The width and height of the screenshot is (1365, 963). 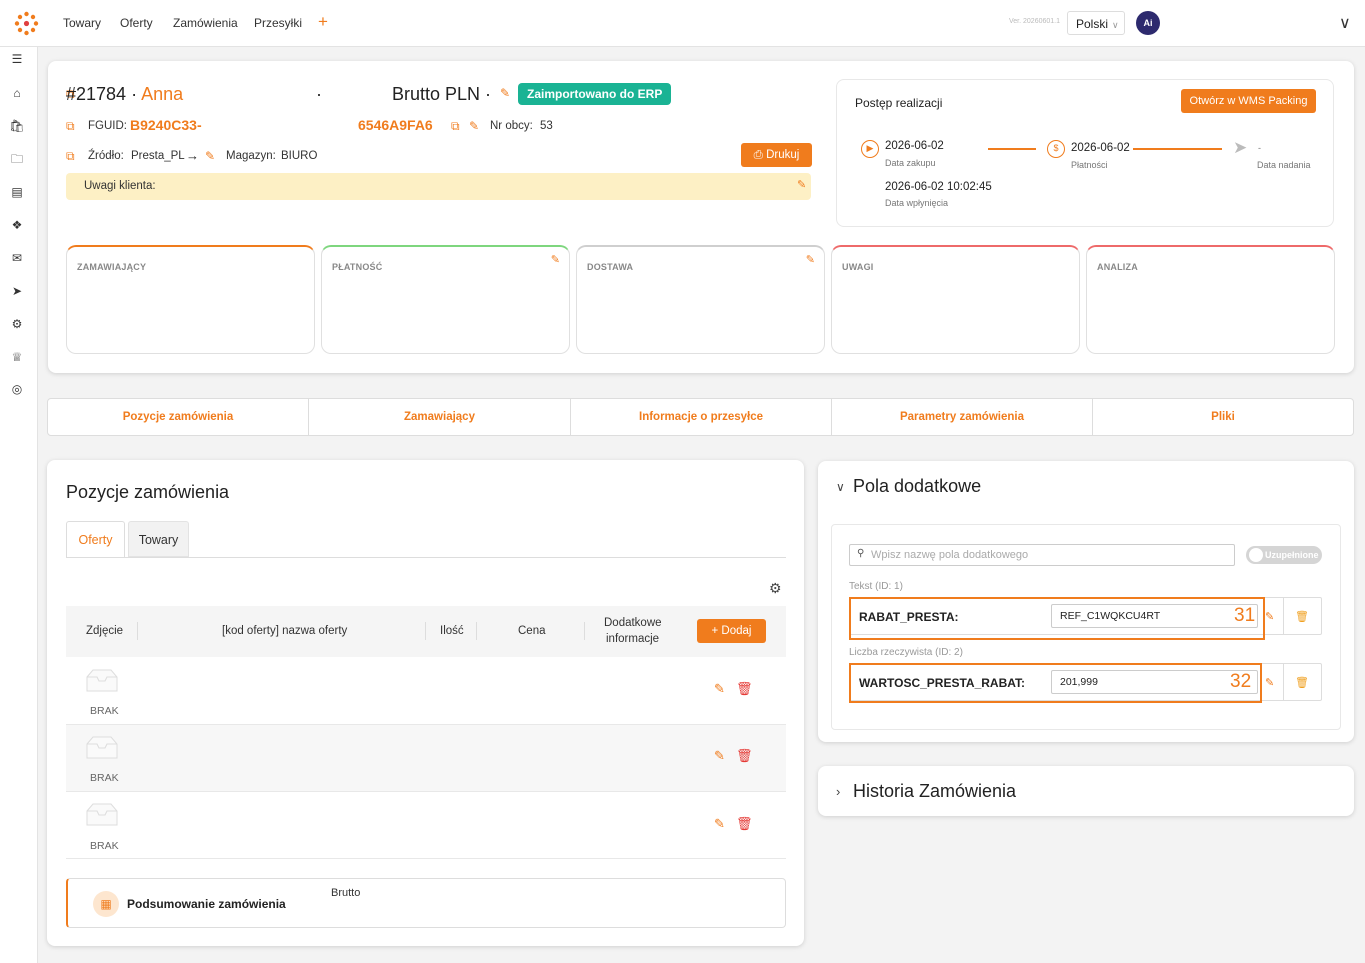 I want to click on extra-fields-title: Pola dodatkowe, so click(x=917, y=486).